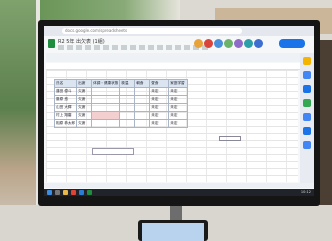 This screenshot has height=241, width=332. Describe the element at coordinates (307, 61) in the screenshot. I see `keep-icon` at that location.